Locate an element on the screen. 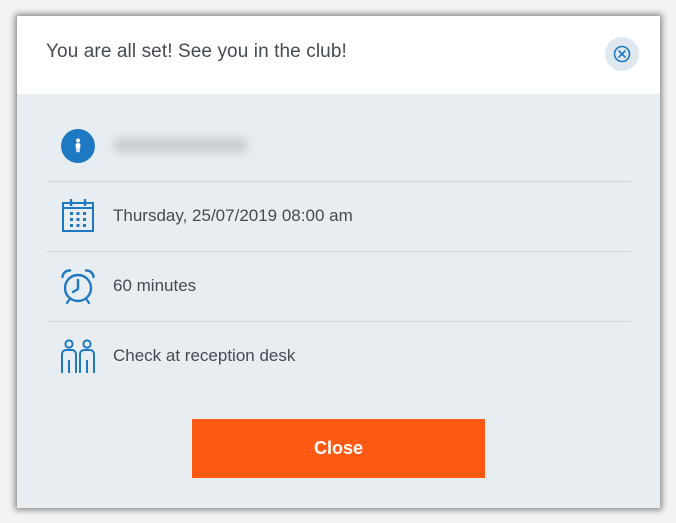 The width and height of the screenshot is (676, 523). close-circle-icon is located at coordinates (622, 54).